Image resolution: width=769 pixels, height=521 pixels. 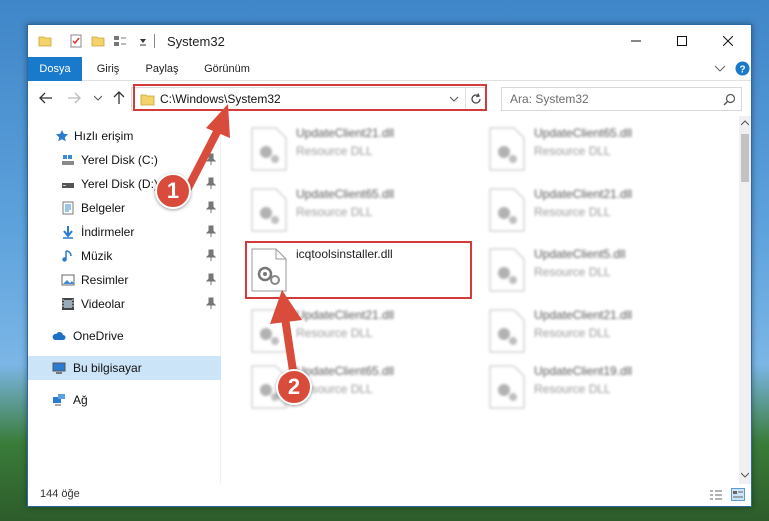 I want to click on maximize-icon, so click(x=682, y=41).